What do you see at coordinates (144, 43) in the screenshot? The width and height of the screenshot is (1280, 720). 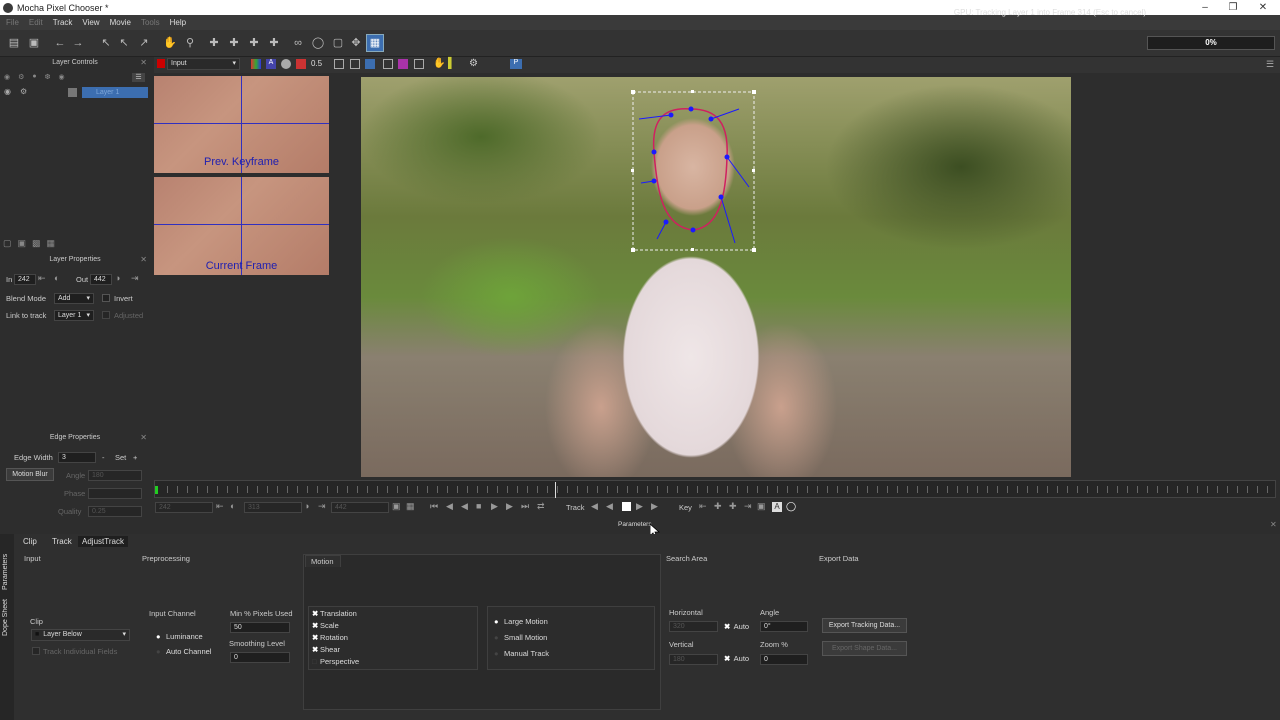 I see `select-add-icon: ↗` at bounding box center [144, 43].